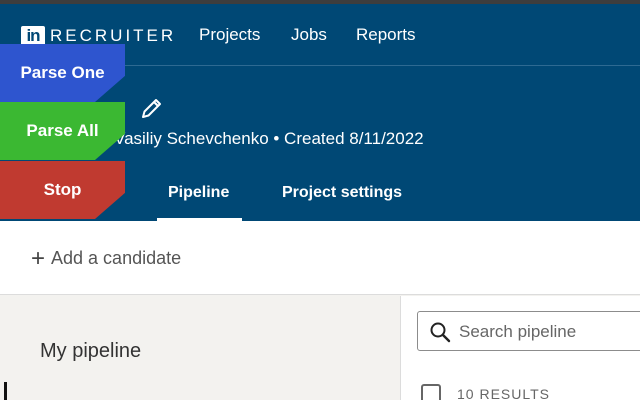  What do you see at coordinates (33, 36) in the screenshot?
I see `linkedin-logo-icon: in` at bounding box center [33, 36].